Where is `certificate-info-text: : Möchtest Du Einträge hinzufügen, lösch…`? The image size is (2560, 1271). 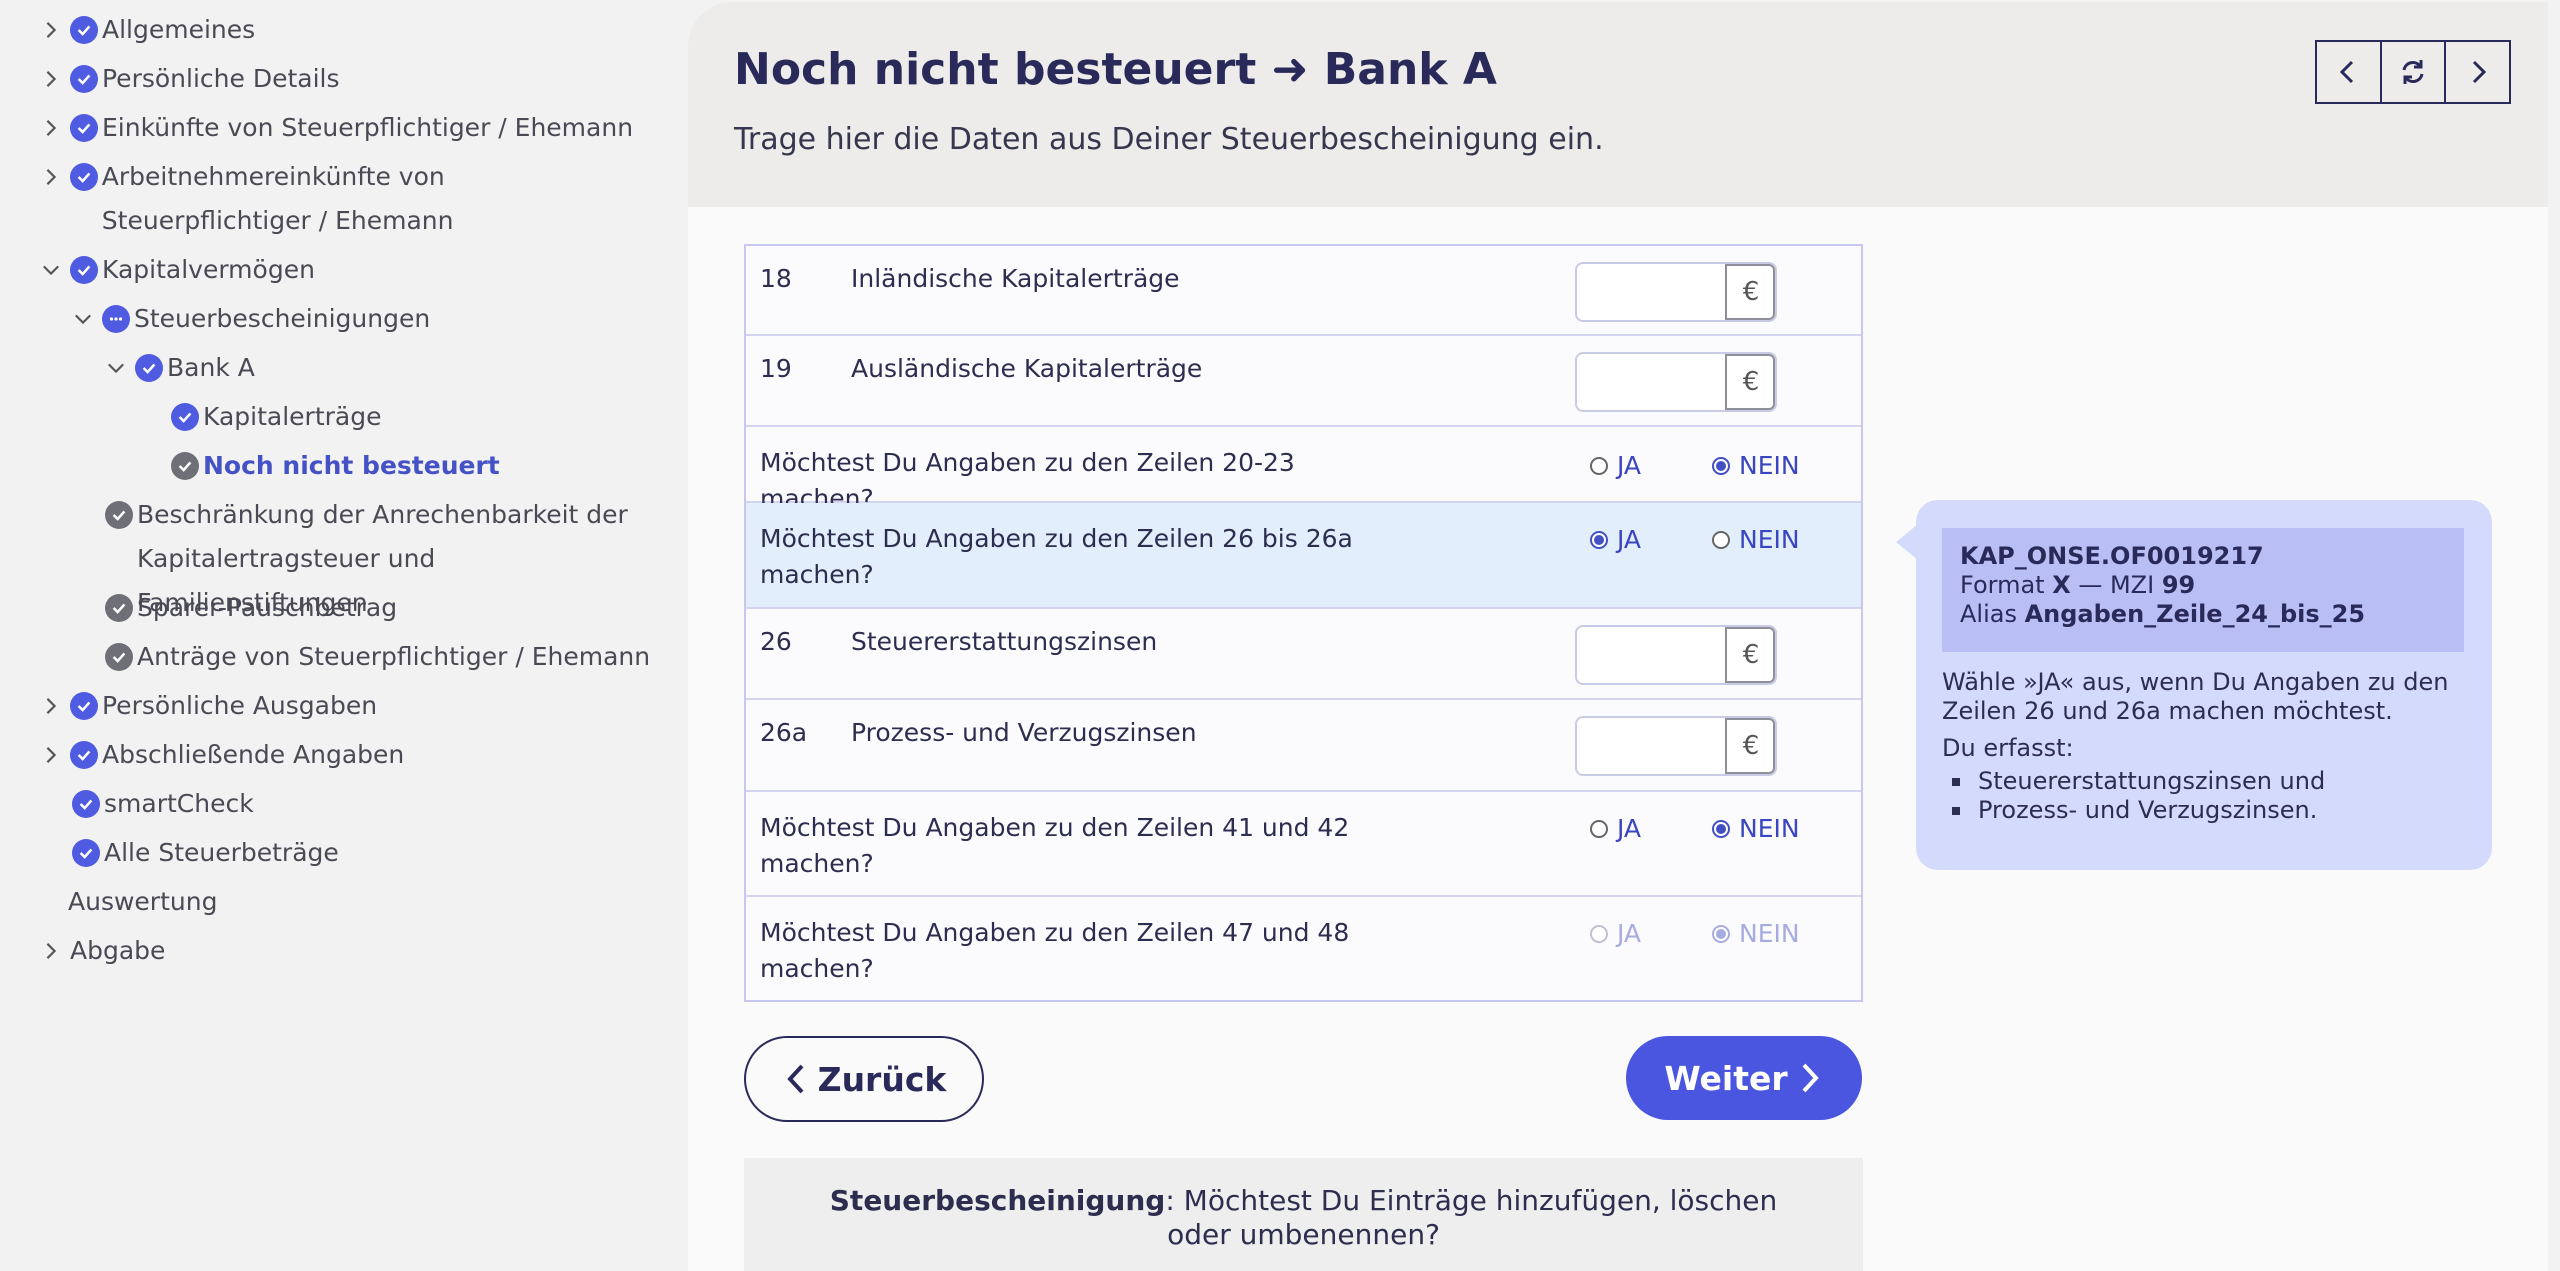
certificate-info-text: : Möchtest Du Einträge hinzufügen, lösch… is located at coordinates (1471, 1217).